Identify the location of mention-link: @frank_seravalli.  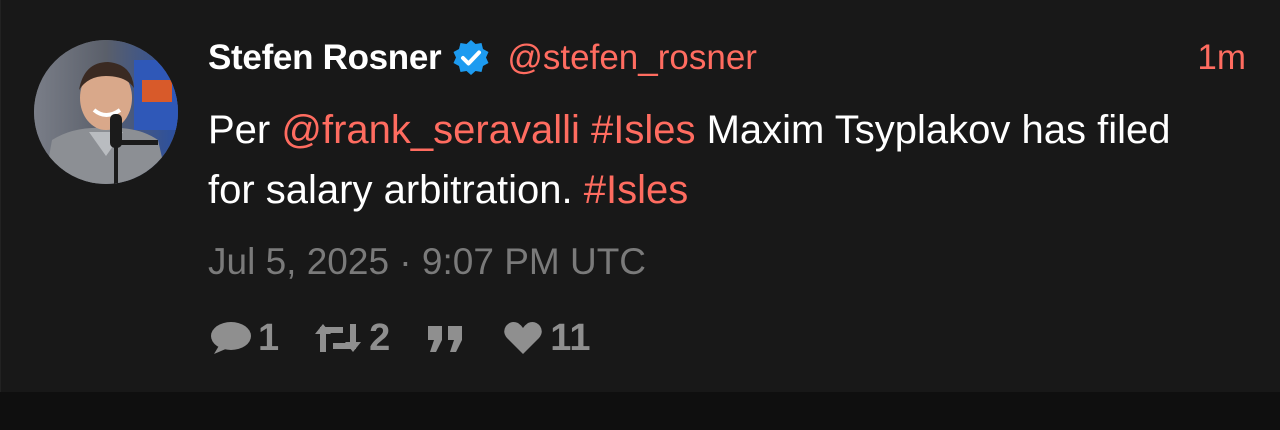
(430, 130).